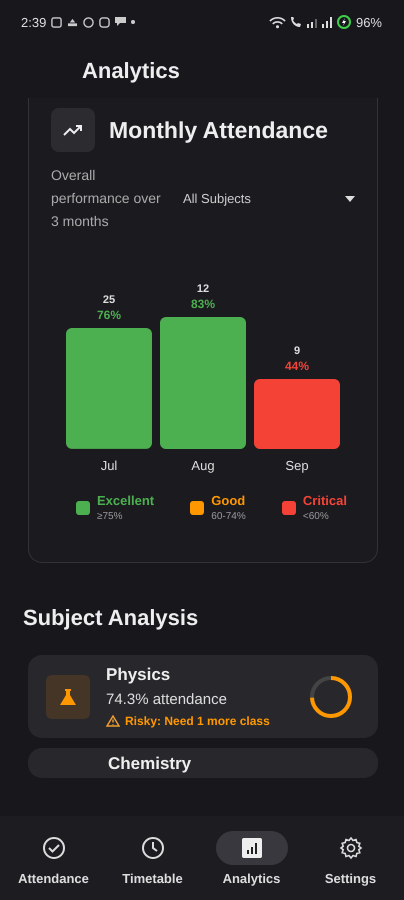 This screenshot has width=404, height=900. What do you see at coordinates (203, 304) in the screenshot?
I see `bar-value-label: 83%` at bounding box center [203, 304].